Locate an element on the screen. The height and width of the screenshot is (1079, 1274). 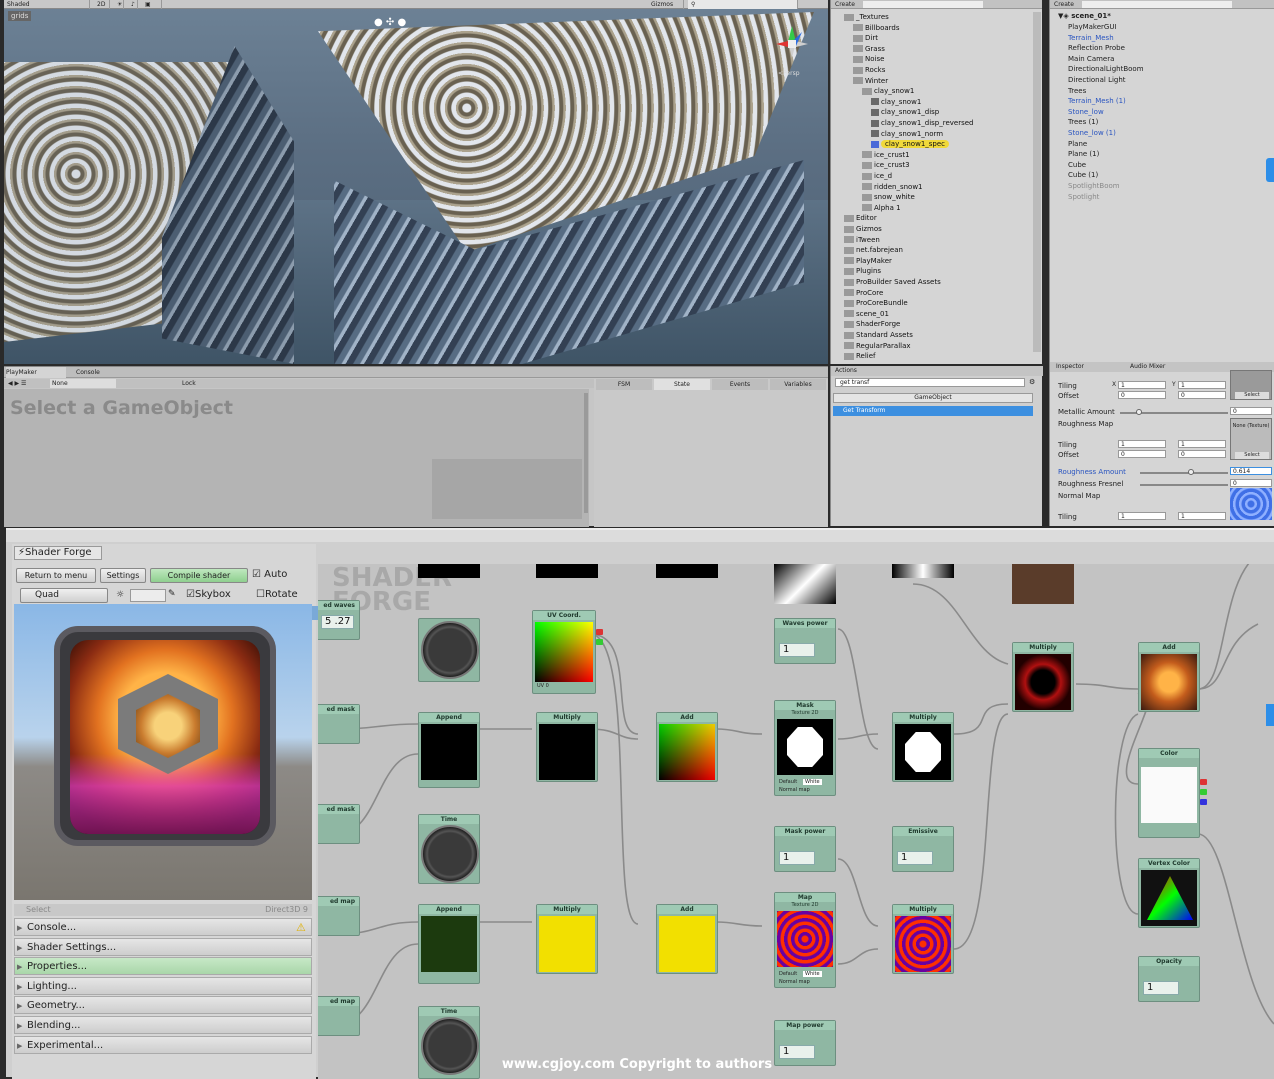
project-item: Standard Assets is located at coordinates (878, 335).